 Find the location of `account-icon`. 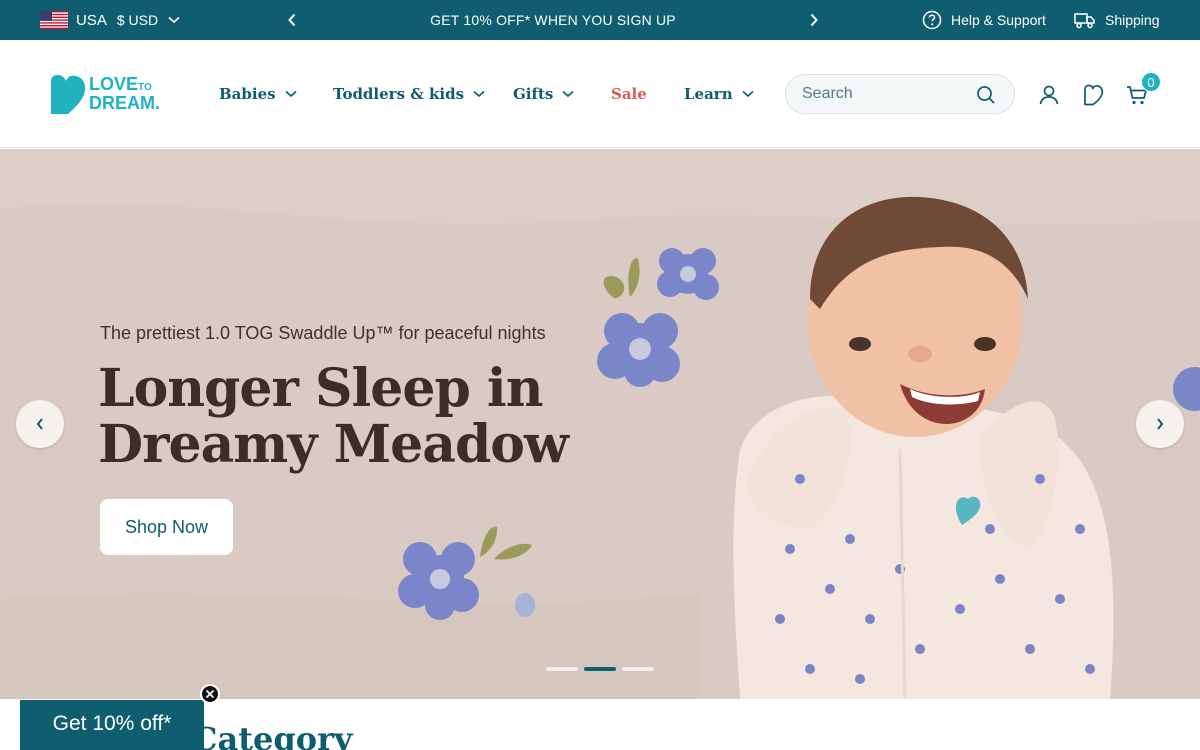

account-icon is located at coordinates (1049, 95).